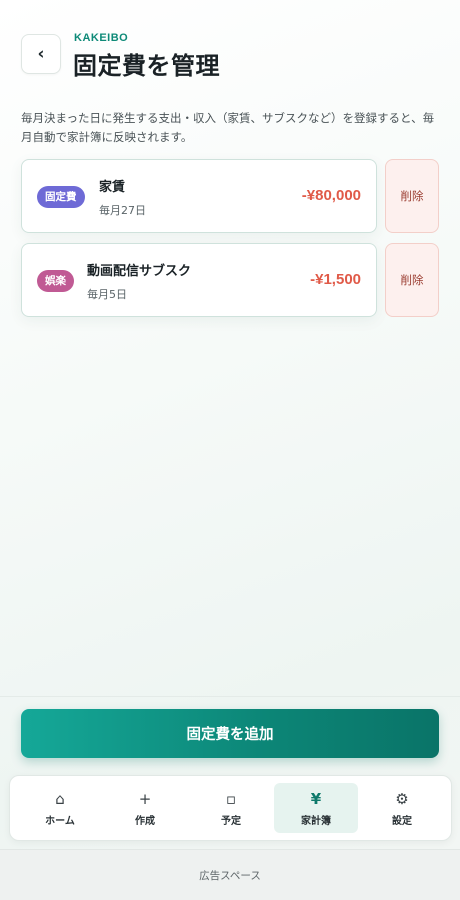 Image resolution: width=460 pixels, height=900 pixels. Describe the element at coordinates (60, 798) in the screenshot. I see `home-icon: ⌂` at that location.